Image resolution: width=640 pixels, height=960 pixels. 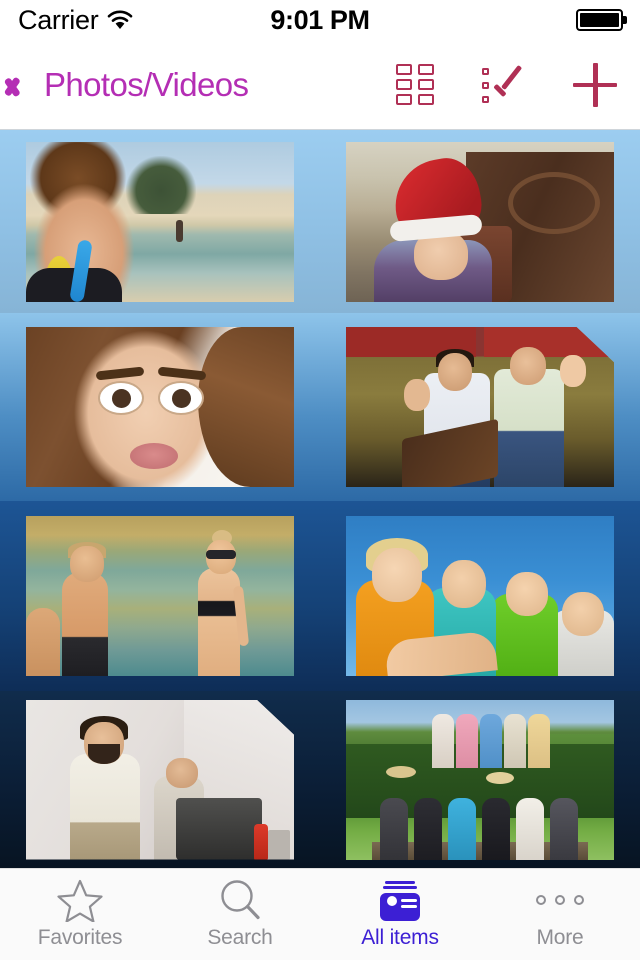 I want to click on tab-label: Search, so click(x=240, y=937).